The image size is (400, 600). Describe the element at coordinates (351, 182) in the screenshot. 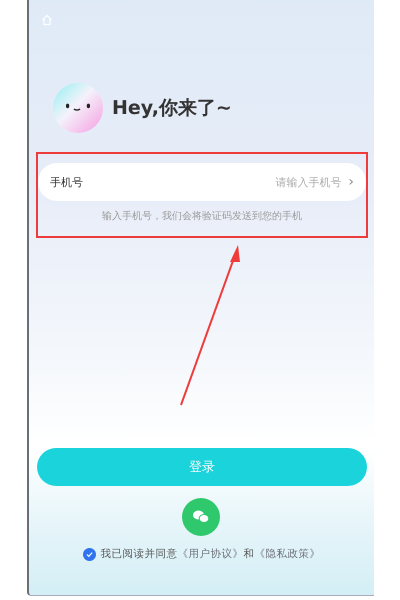

I see `chevron-icon: ›` at that location.